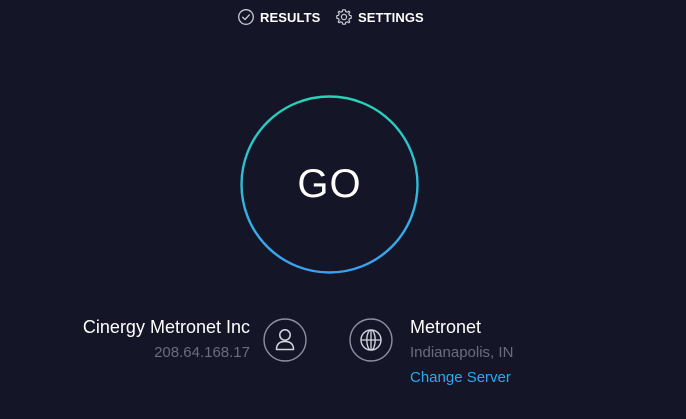  I want to click on server-info: Metronet Indianapolis, IN Change Server, so click(530, 351).